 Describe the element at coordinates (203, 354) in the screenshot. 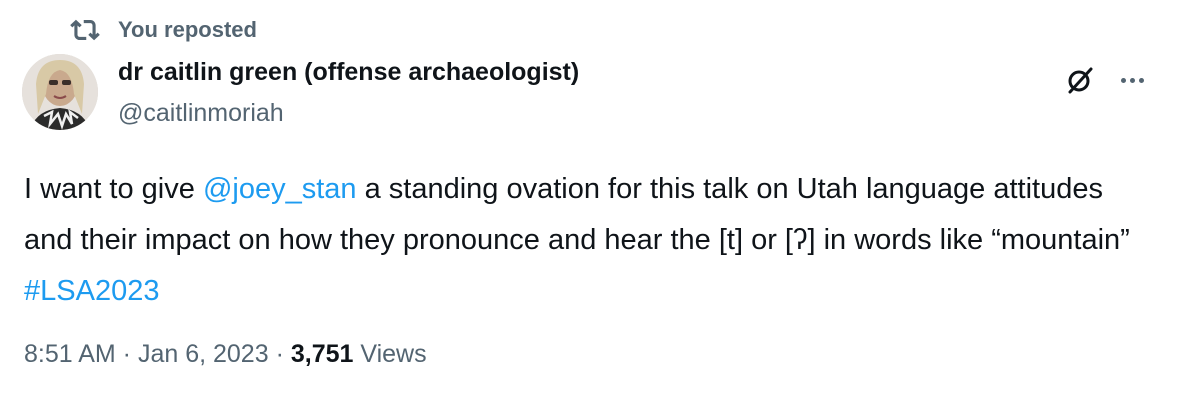

I see `tweet-date: Jan 6, 2023` at that location.